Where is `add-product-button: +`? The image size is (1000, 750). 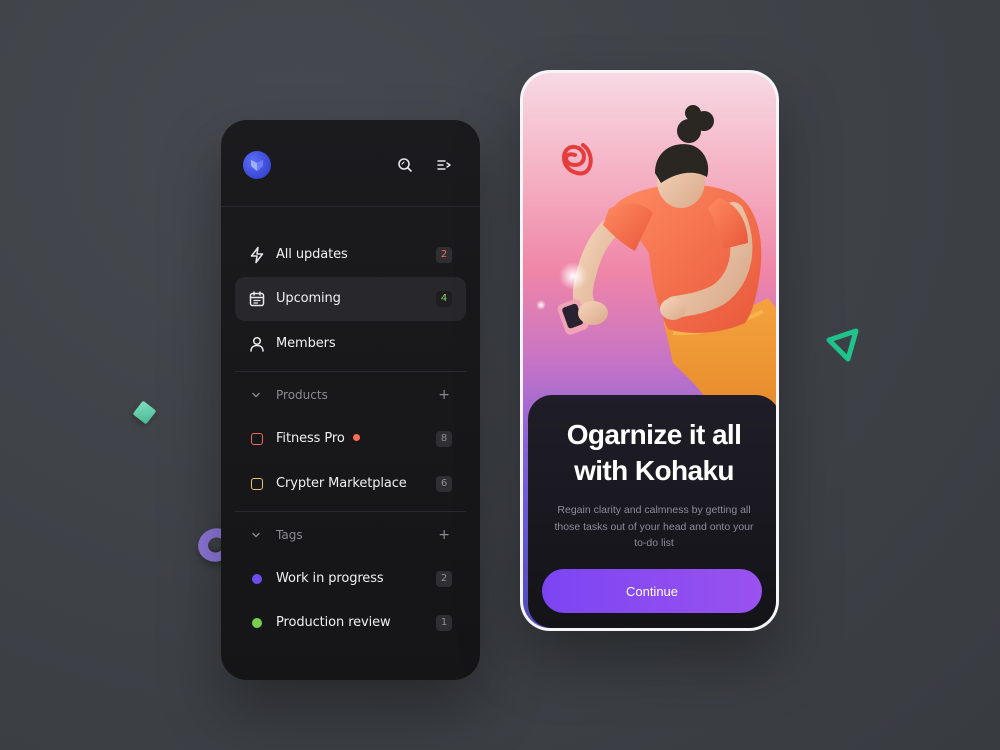
add-product-button: + is located at coordinates (444, 395).